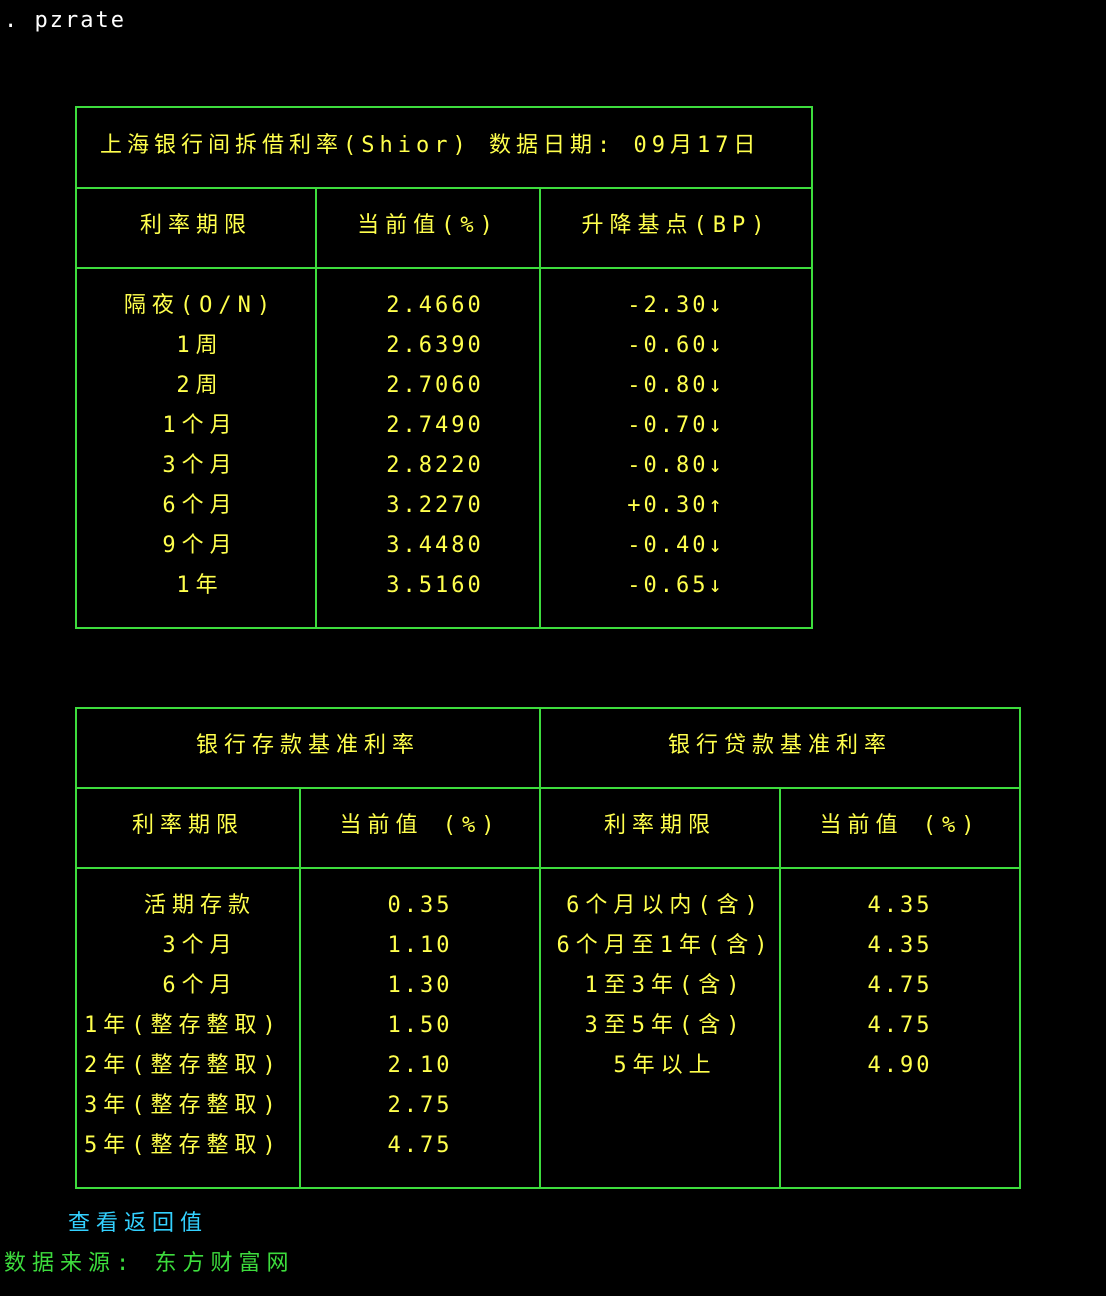  Describe the element at coordinates (779, 745) in the screenshot. I see `loan-title: 银行贷款基准利率` at that location.